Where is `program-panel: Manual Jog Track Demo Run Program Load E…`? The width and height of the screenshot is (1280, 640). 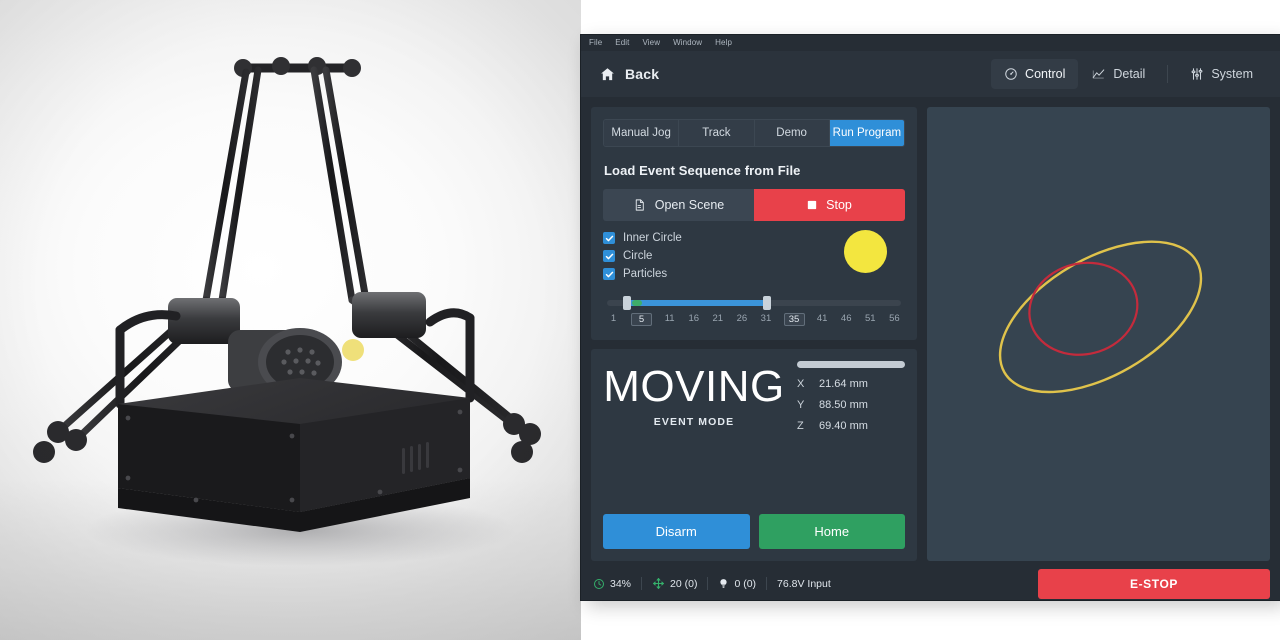 program-panel: Manual Jog Track Demo Run Program Load E… is located at coordinates (754, 223).